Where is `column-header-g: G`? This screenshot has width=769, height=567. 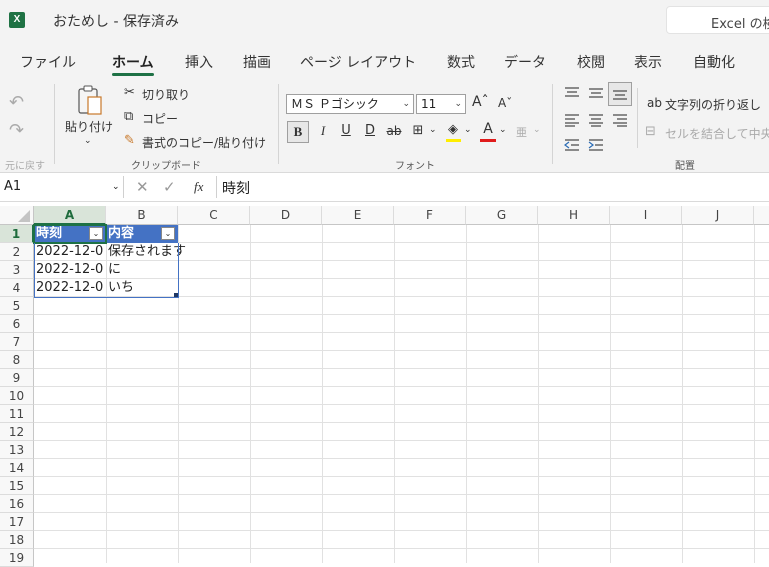 column-header-g: G is located at coordinates (502, 215).